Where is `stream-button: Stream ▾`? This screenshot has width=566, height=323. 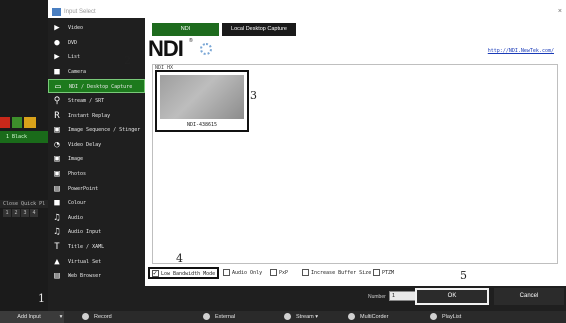 stream-button: Stream ▾ is located at coordinates (301, 317).